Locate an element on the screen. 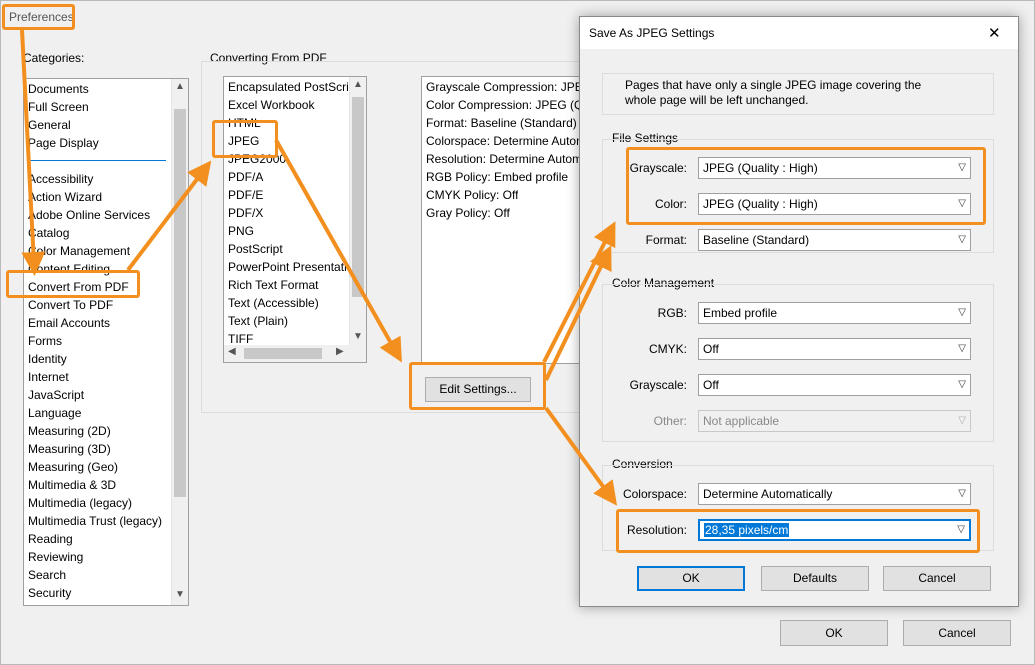  arrow-edit-to-format is located at coordinates (578, 313).